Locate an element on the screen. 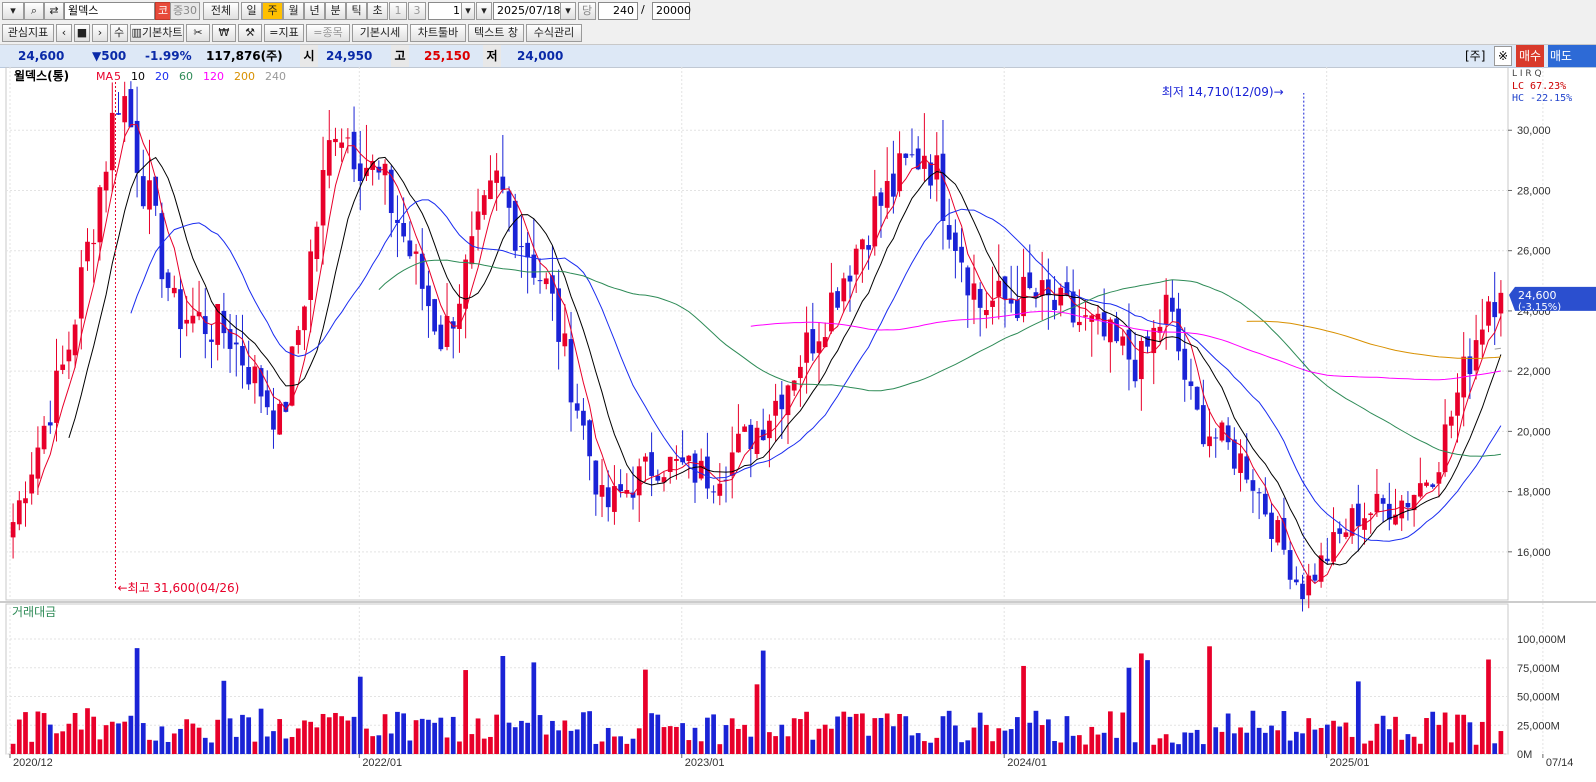 The image size is (1596, 782). chart-toolbar-button: 차트툴바 is located at coordinates (438, 33).